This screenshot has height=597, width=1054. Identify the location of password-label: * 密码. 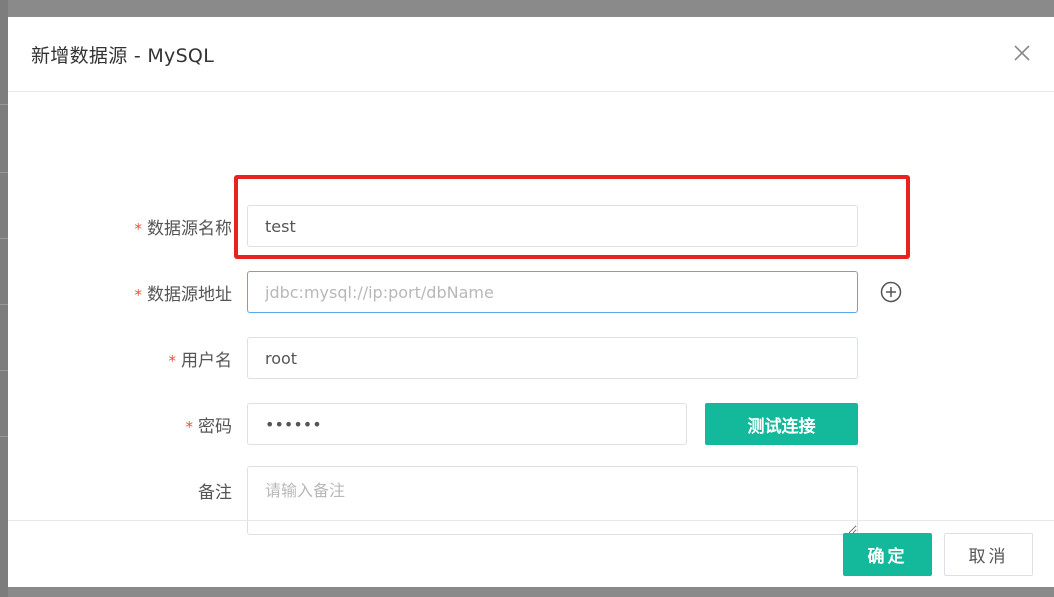
(209, 427).